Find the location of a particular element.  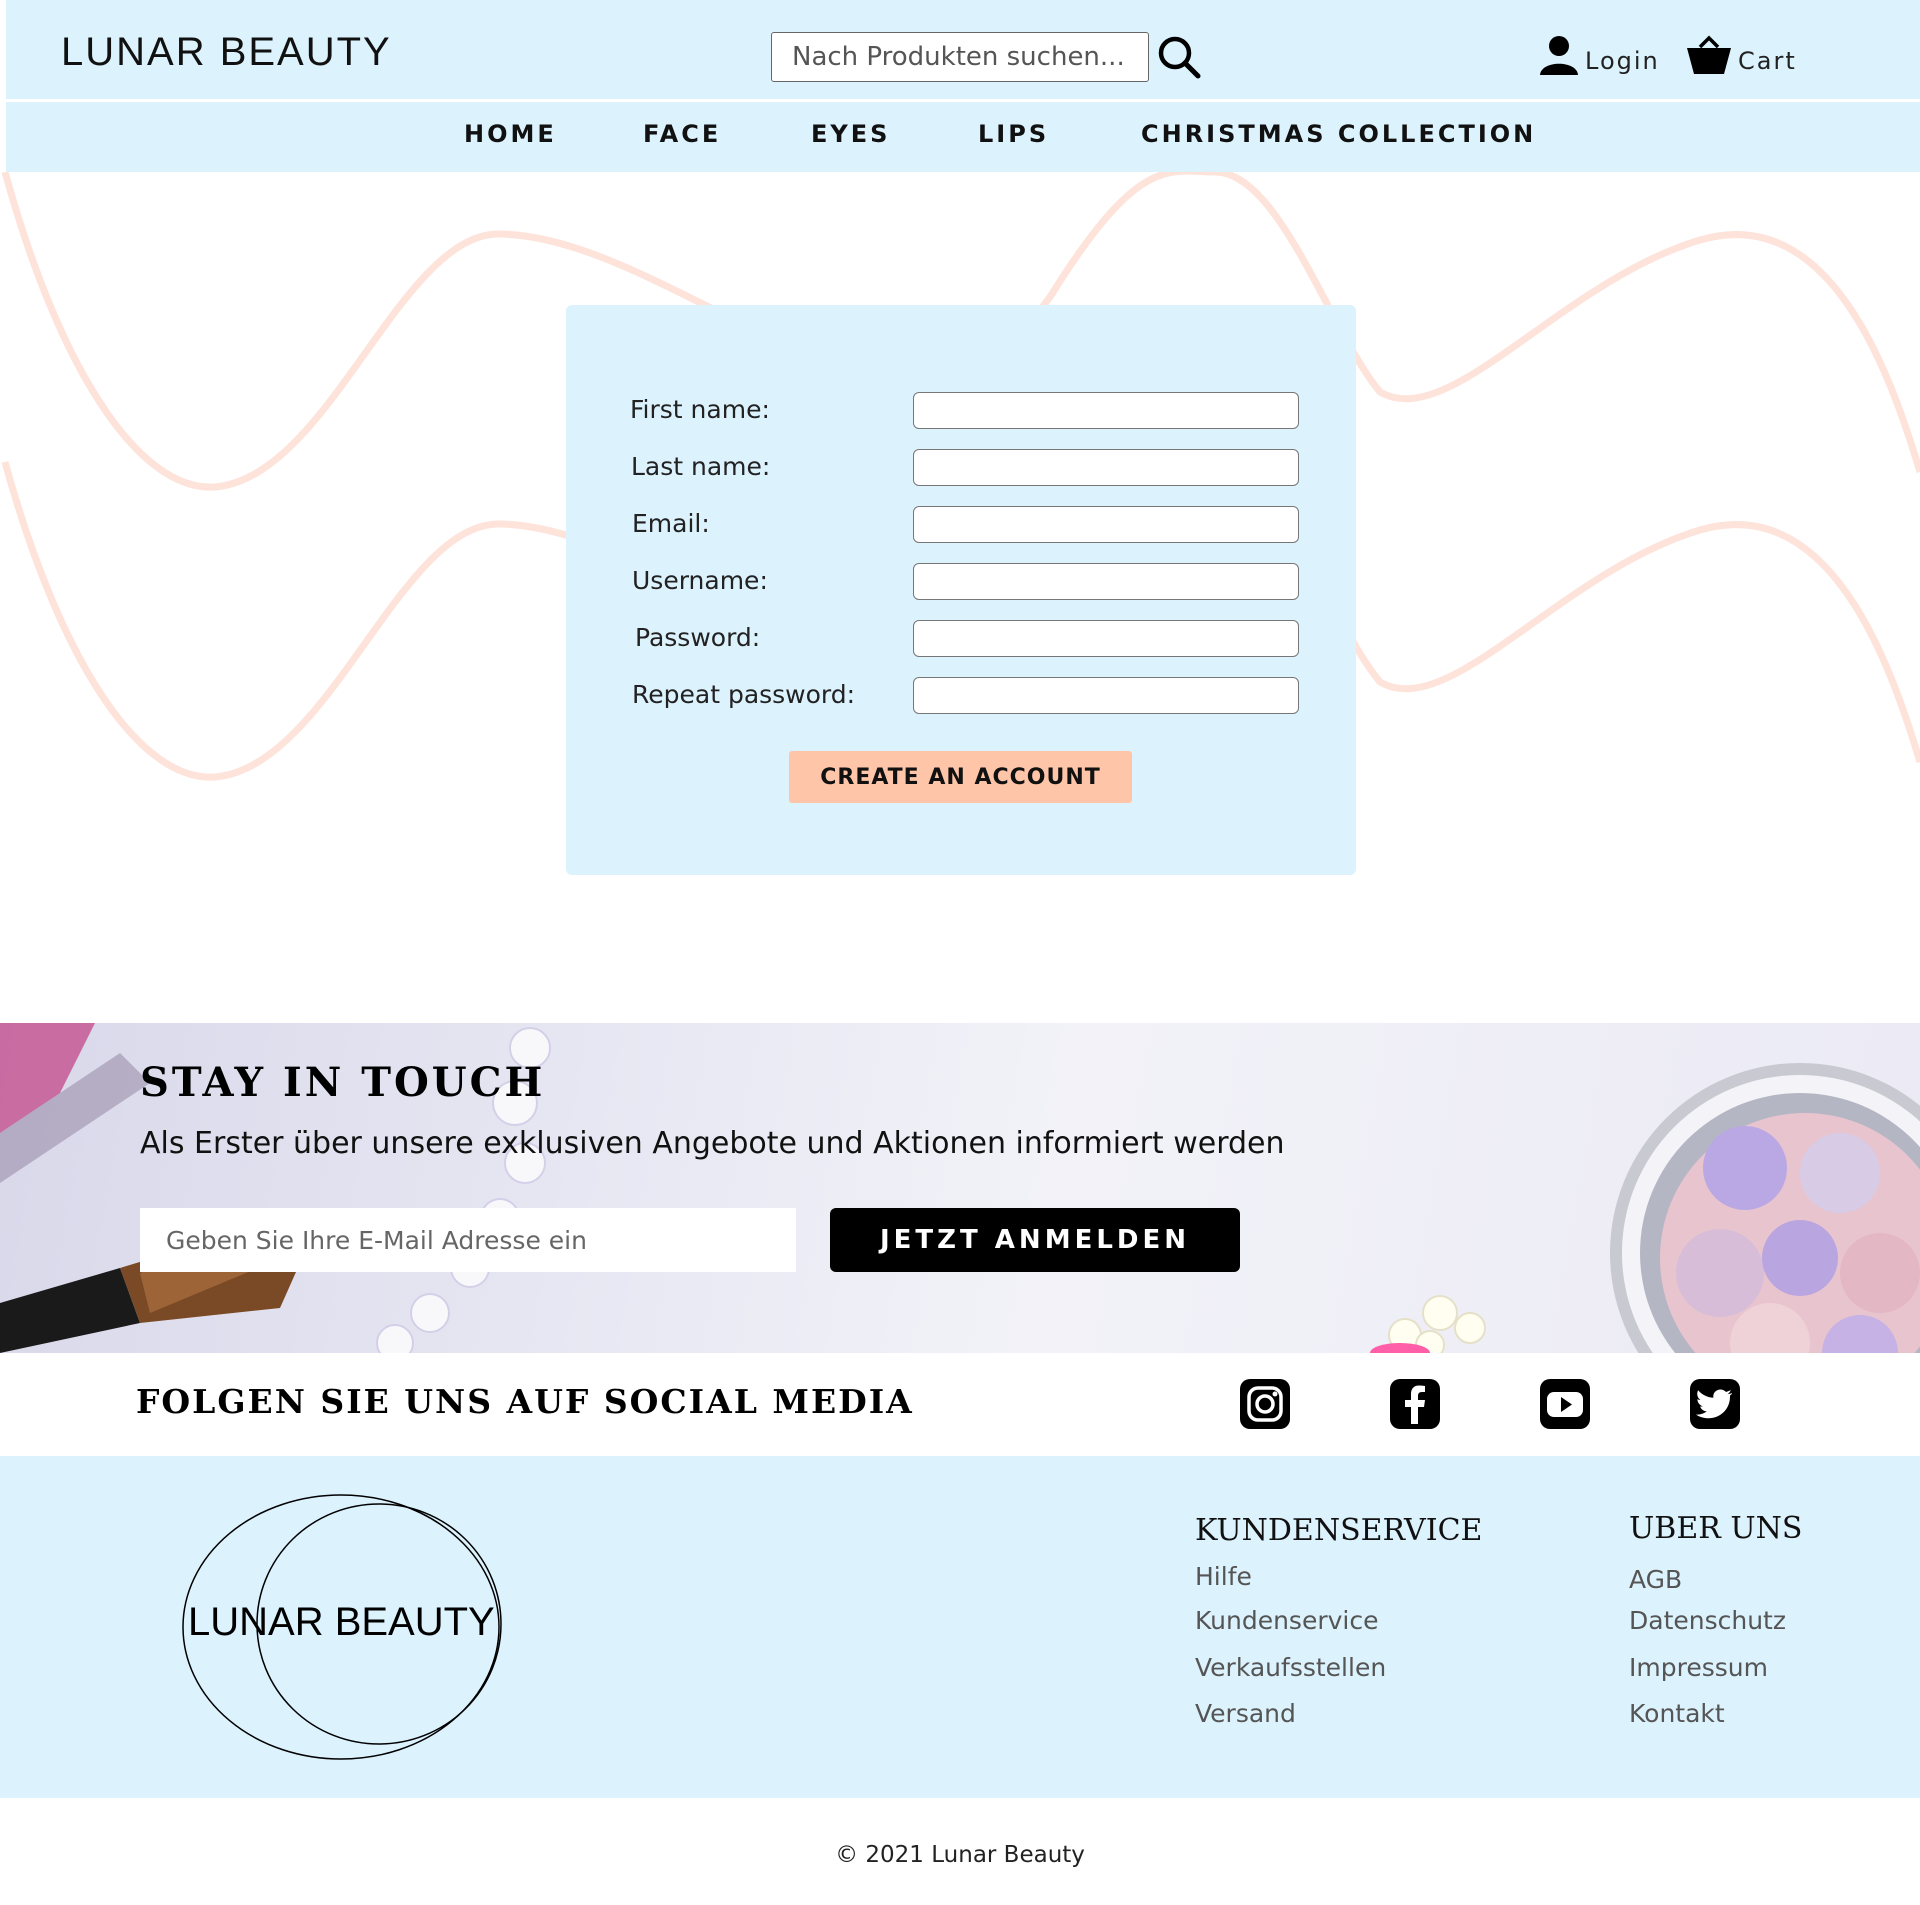

nav-christmas-collection: CHRISTMAS COLLECTION is located at coordinates (1338, 134).